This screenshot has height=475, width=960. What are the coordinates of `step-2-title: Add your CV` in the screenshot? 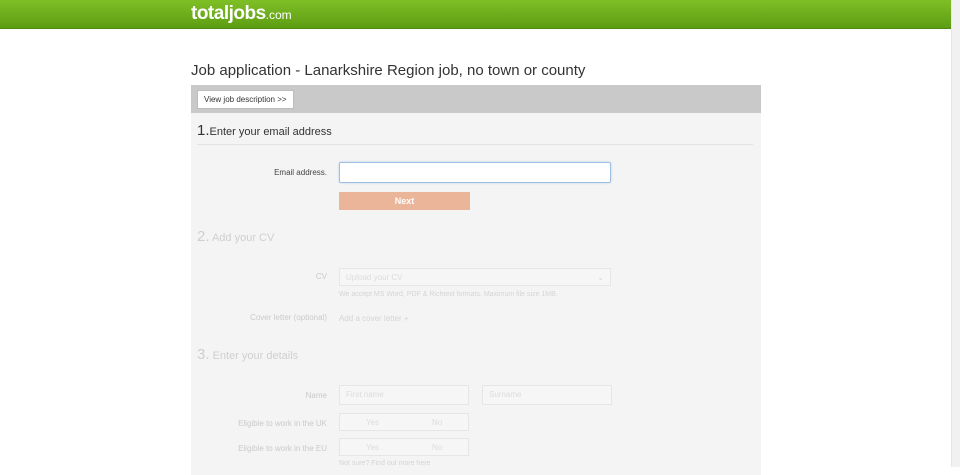 It's located at (243, 238).